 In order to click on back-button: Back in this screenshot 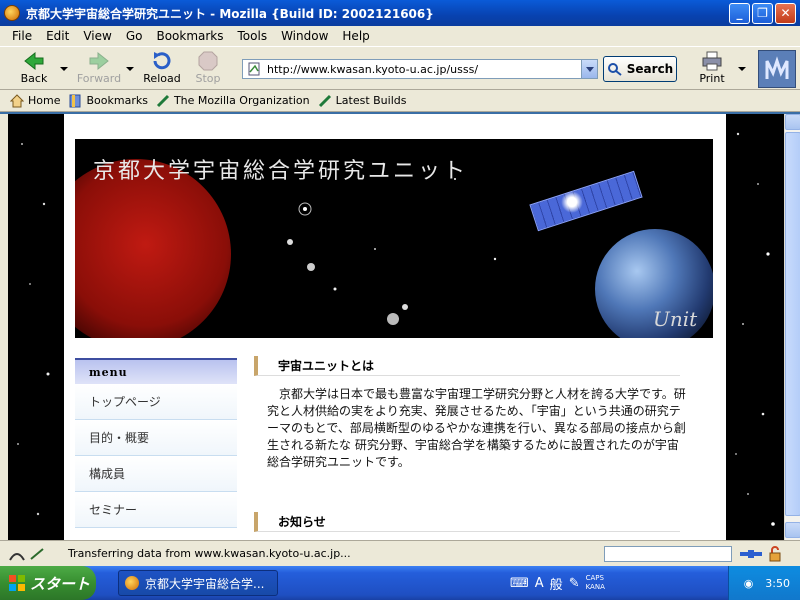, I will do `click(34, 68)`.